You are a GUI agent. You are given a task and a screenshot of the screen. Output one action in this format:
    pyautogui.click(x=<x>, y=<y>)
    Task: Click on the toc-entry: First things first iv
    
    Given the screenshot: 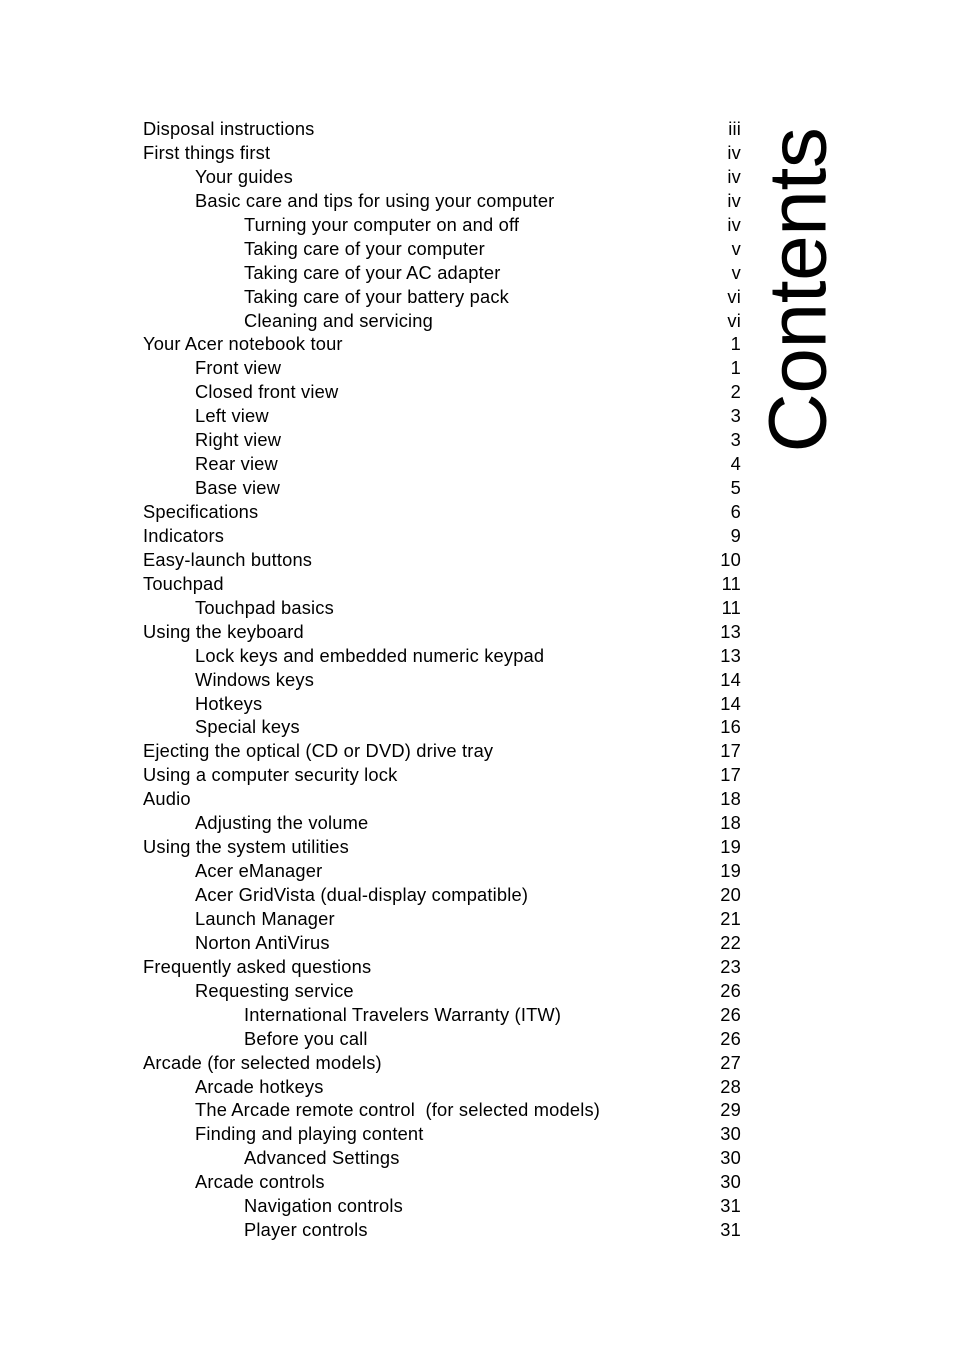 What is the action you would take?
    pyautogui.click(x=442, y=153)
    